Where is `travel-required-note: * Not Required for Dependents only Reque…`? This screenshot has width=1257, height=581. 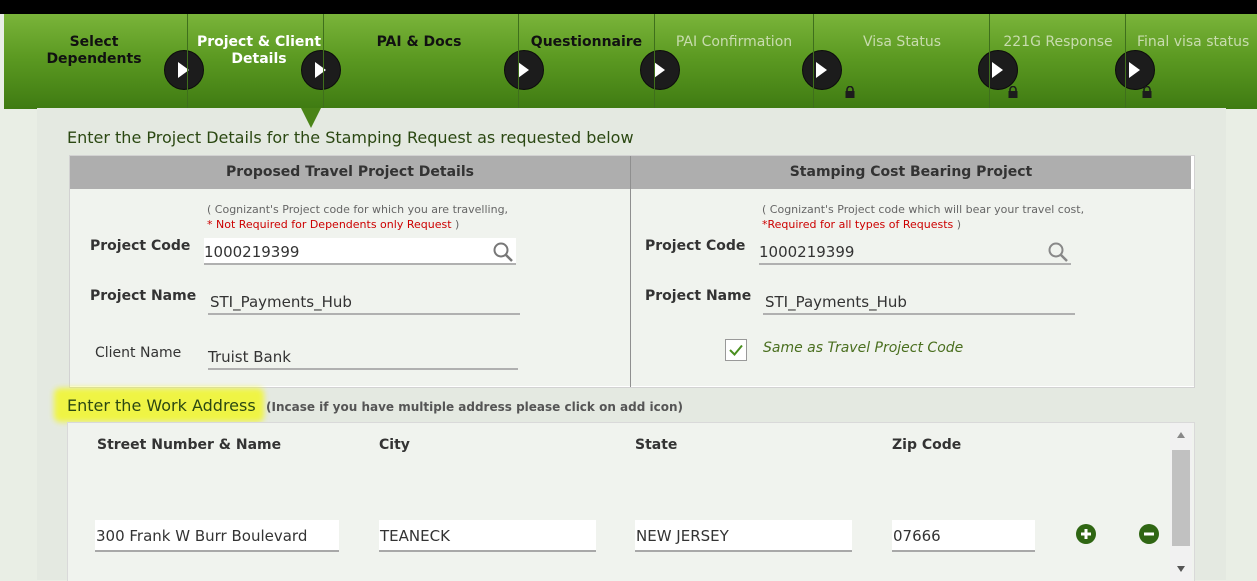
travel-required-note: * Not Required for Dependents only Reque… is located at coordinates (329, 224).